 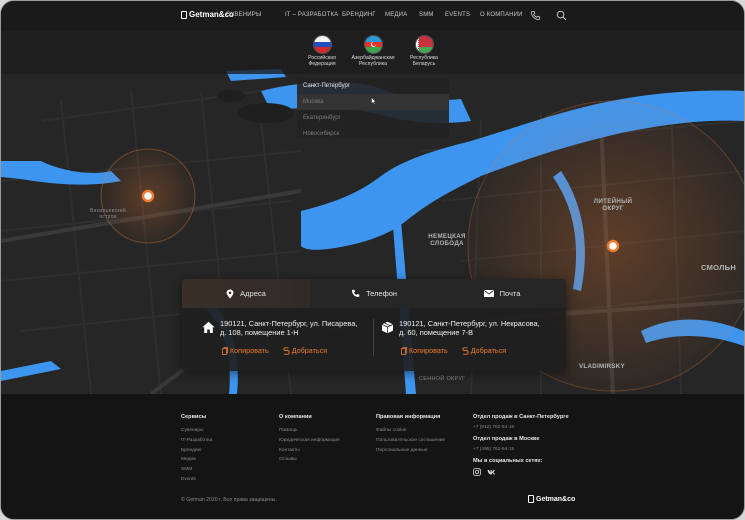 What do you see at coordinates (424, 63) in the screenshot?
I see `country-label-line2: Беларусь` at bounding box center [424, 63].